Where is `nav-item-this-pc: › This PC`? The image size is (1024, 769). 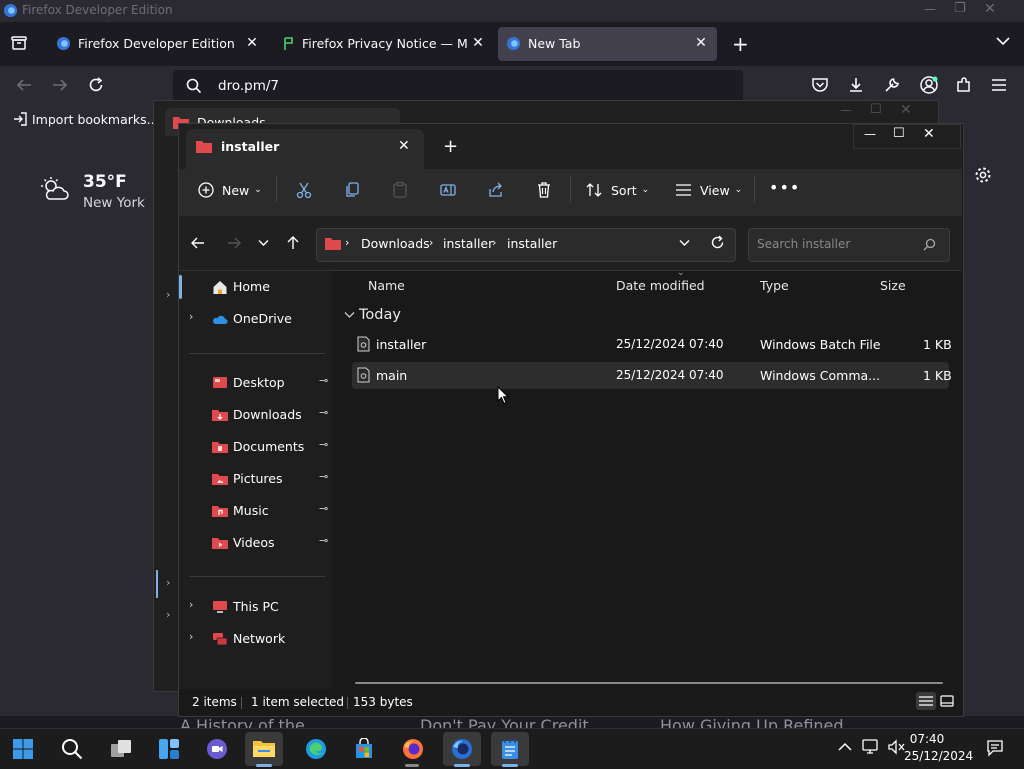 nav-item-this-pc: › This PC is located at coordinates (256, 607).